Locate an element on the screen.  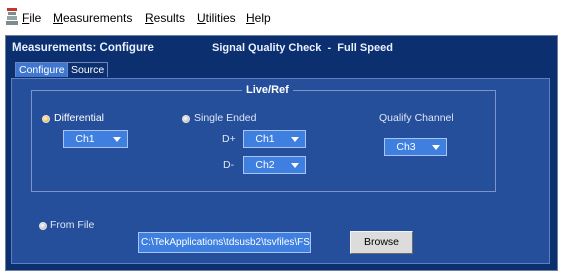
menu-utilities: Utilities is located at coordinates (216, 18).